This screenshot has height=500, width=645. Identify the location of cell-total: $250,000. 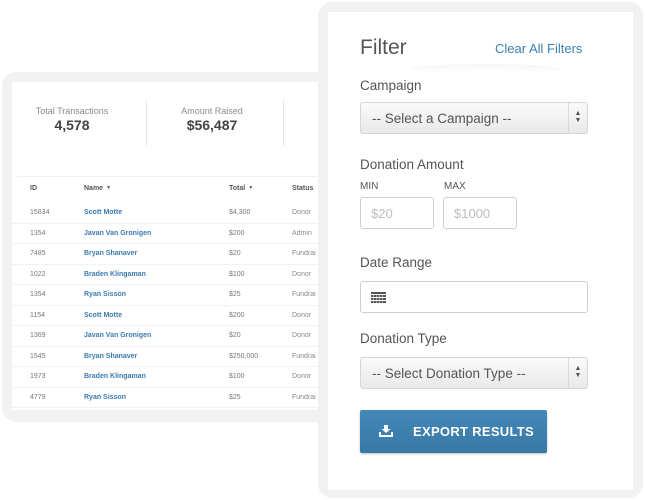
(244, 356).